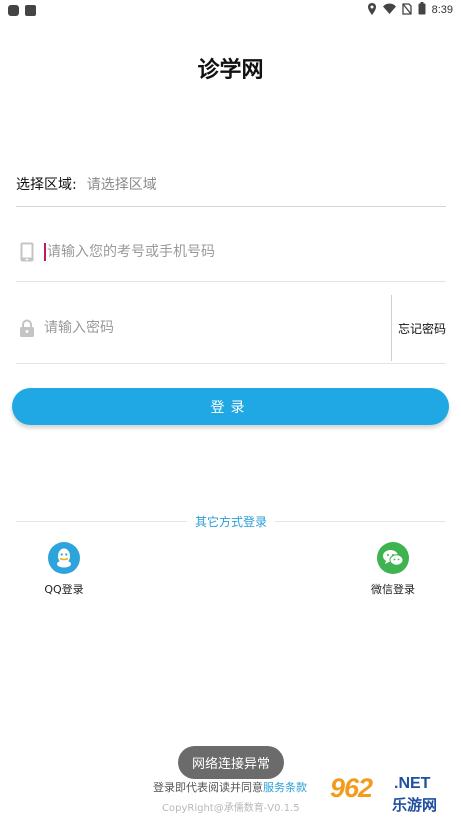 This screenshot has height=819, width=461. I want to click on region-selector: 选择区域: 请选择区域, so click(231, 184).